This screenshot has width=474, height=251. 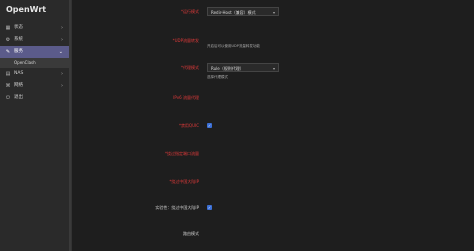 I want to click on sidebar-item-label: 状态, so click(x=18, y=27).